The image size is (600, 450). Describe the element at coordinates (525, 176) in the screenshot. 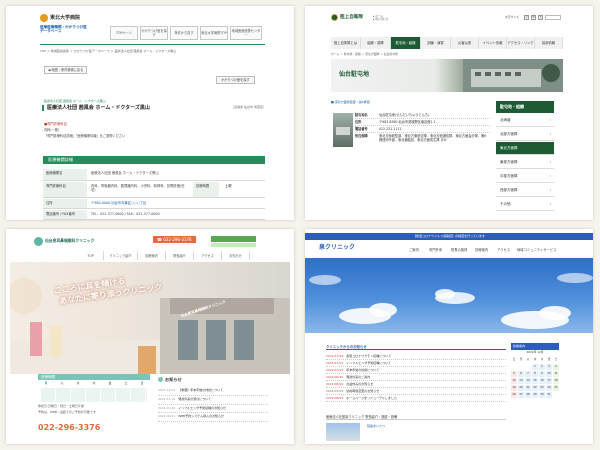

I see `side-item-middle: 中部方面隊` at that location.